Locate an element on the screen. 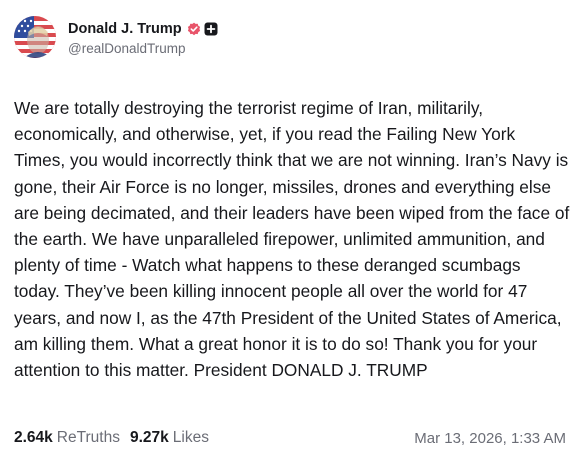 Image resolution: width=580 pixels, height=465 pixels. plus-badge-icon is located at coordinates (211, 29).